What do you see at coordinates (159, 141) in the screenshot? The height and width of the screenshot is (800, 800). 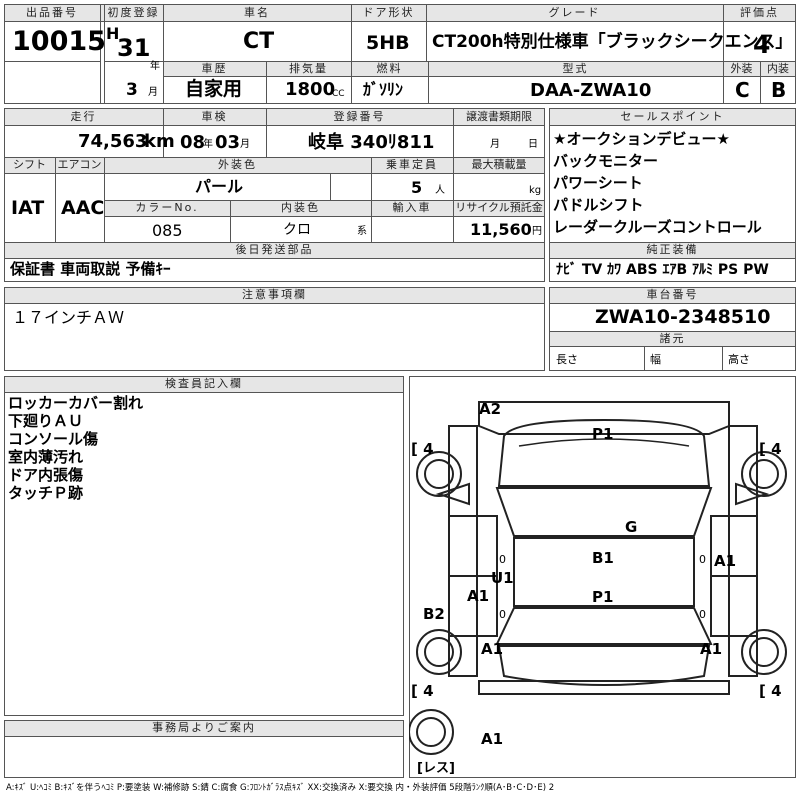 I see `km-unit: km` at bounding box center [159, 141].